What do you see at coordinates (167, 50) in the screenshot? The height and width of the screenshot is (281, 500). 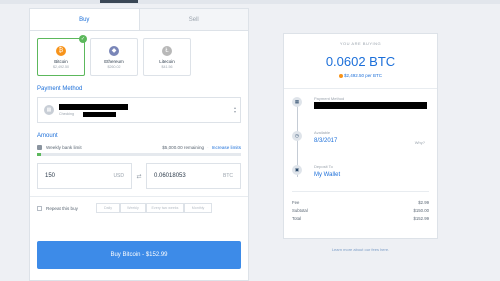 I see `litecoin-icon: Ł` at bounding box center [167, 50].